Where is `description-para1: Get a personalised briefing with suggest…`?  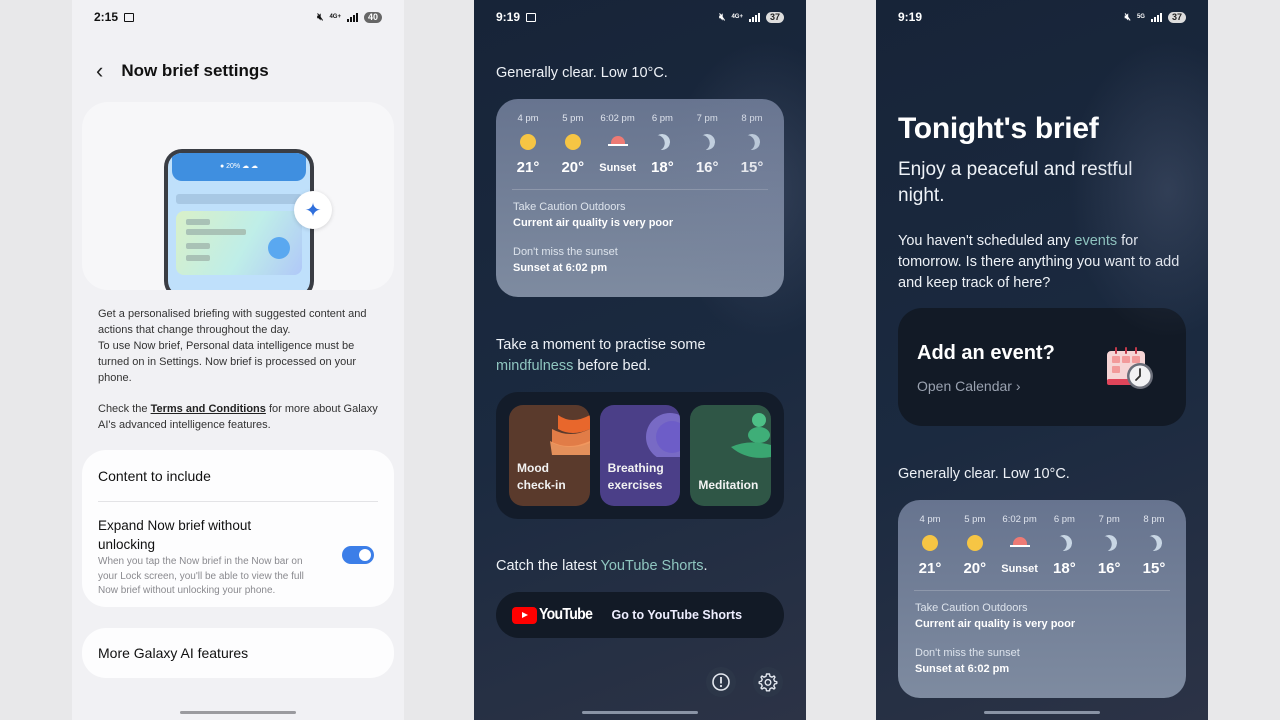
description-para1: Get a personalised briefing with suggest… is located at coordinates (232, 322).